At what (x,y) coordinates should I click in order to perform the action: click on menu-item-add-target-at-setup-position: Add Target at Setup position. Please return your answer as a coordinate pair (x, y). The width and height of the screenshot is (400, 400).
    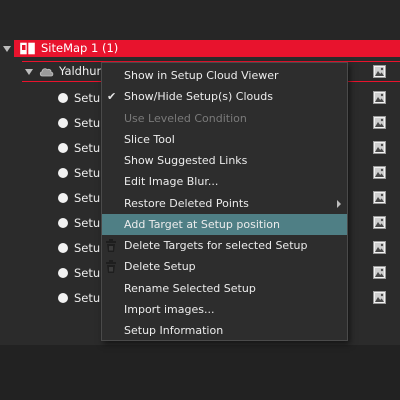
    Looking at the image, I should click on (224, 224).